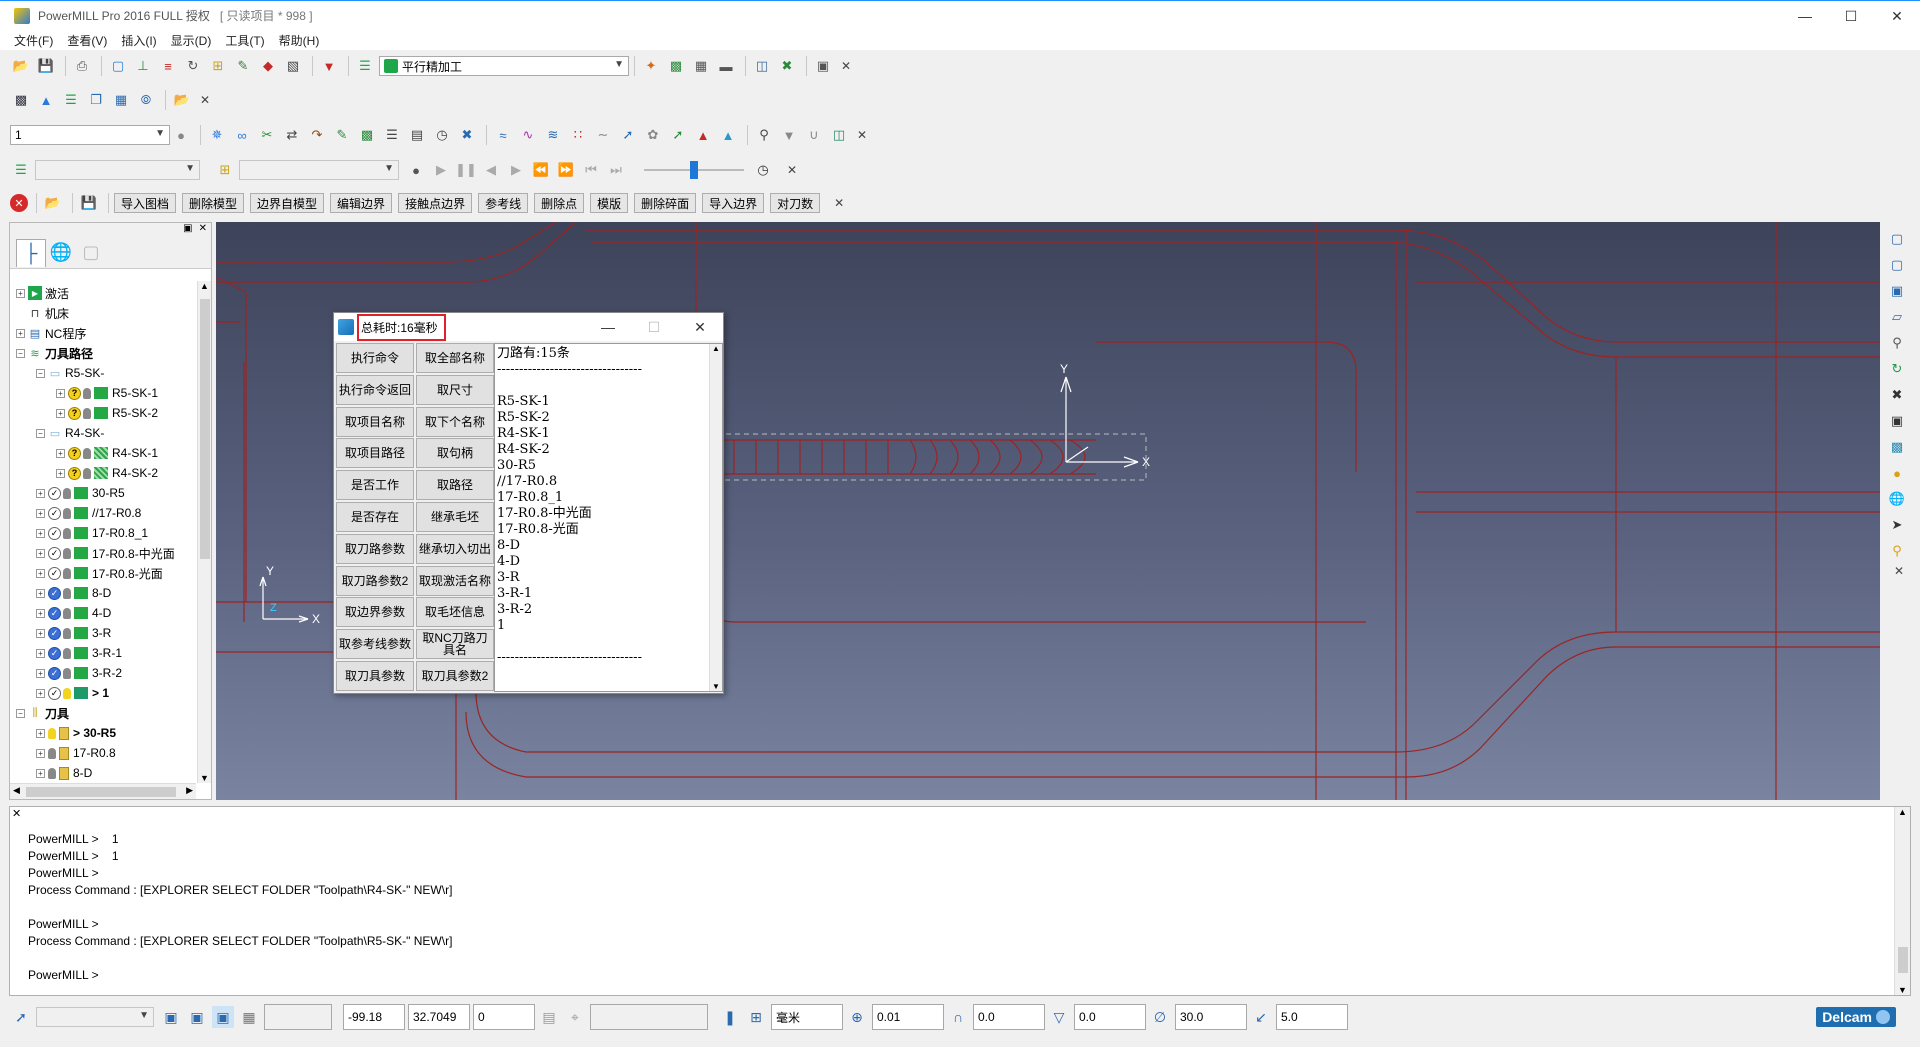 Image resolution: width=1920 pixels, height=1047 pixels. Describe the element at coordinates (839, 203) in the screenshot. I see `toolbar5-close-icon: ✕` at that location.